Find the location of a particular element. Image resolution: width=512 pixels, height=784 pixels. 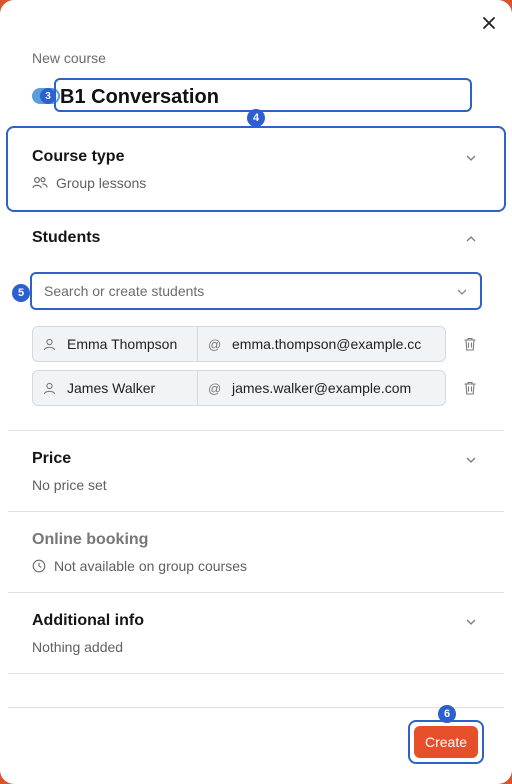

additional-info-title: Additional info is located at coordinates (88, 620).